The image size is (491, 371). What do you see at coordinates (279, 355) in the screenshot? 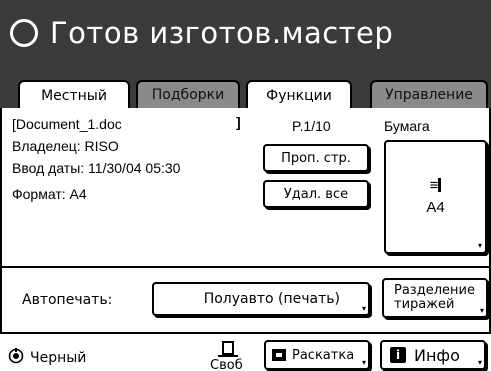
I see `rask-icon` at bounding box center [279, 355].